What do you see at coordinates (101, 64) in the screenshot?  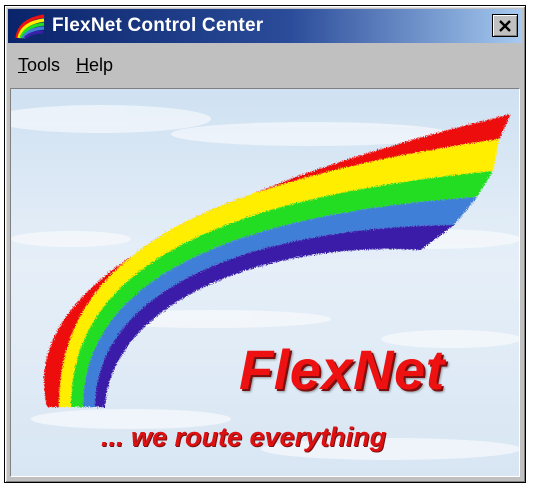 I see `menu-help-label: elp` at bounding box center [101, 64].